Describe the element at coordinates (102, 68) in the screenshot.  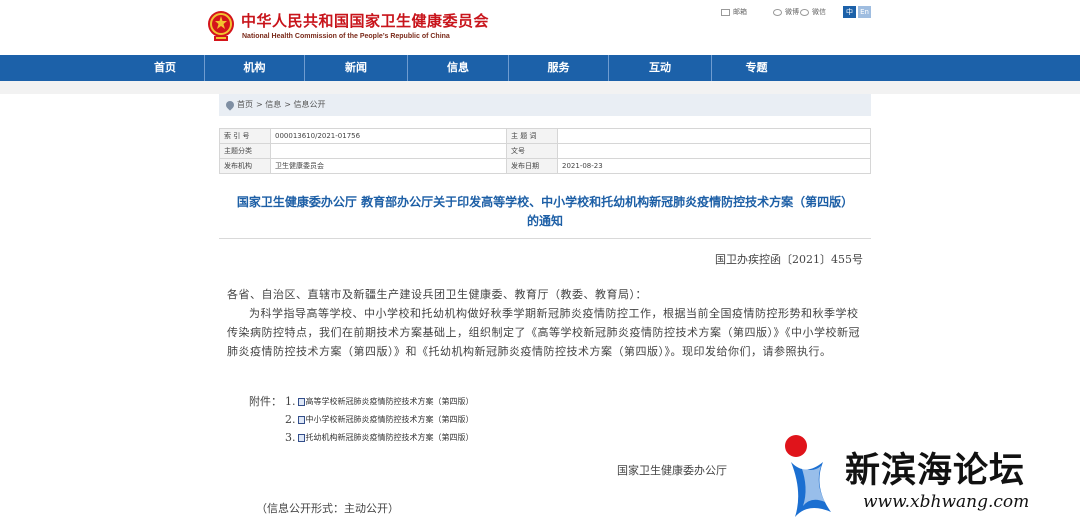
I see `nav-home: 首页` at that location.